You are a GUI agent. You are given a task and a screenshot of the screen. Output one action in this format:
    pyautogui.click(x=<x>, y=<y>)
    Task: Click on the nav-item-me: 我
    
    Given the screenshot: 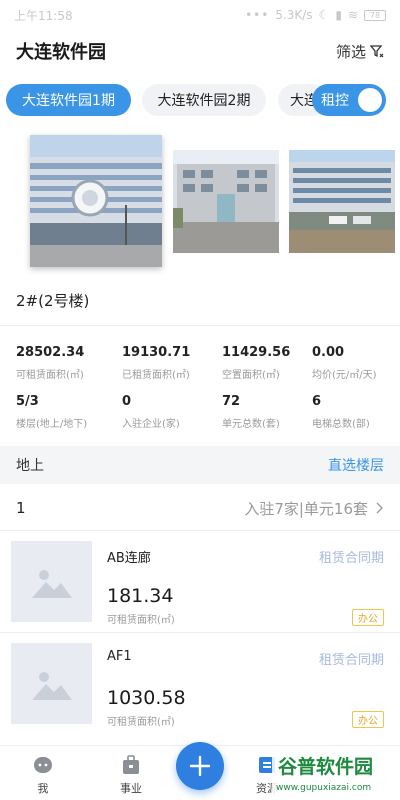 What is the action you would take?
    pyautogui.click(x=43, y=775)
    